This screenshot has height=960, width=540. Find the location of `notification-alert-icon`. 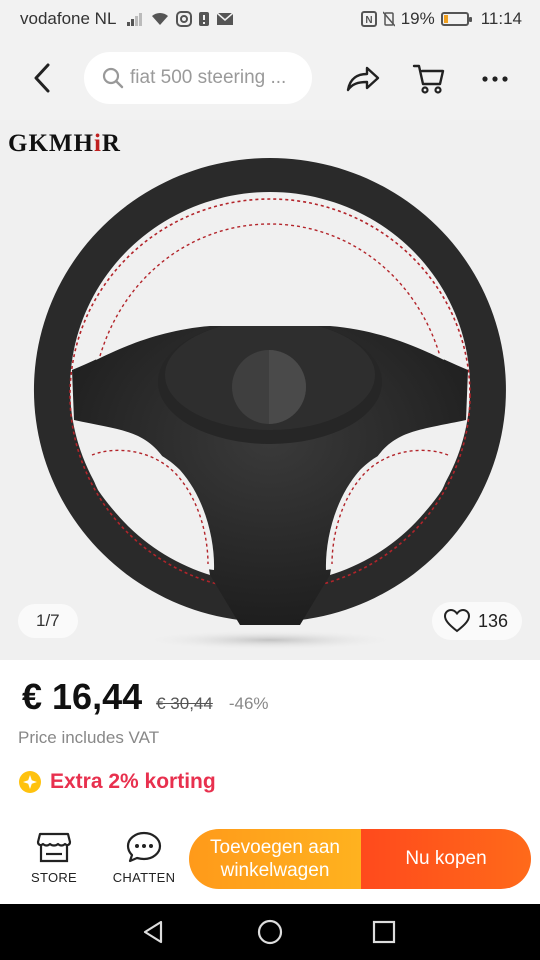

notification-alert-icon is located at coordinates (204, 19).